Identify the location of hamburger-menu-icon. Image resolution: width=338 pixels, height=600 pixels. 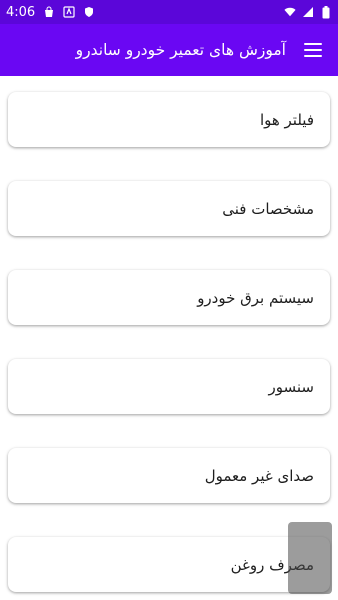
(313, 50).